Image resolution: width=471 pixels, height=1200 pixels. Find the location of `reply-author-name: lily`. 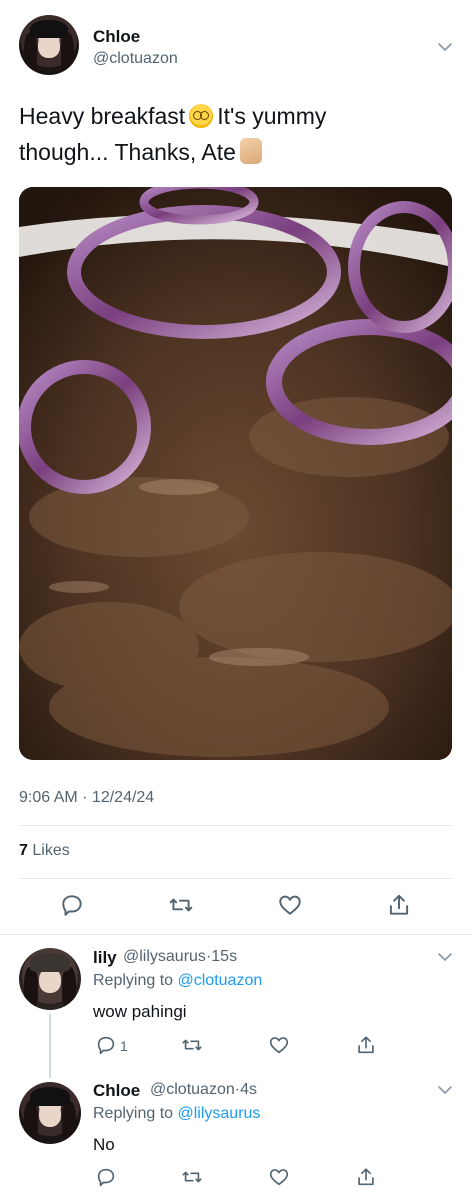

reply-author-name: lily is located at coordinates (105, 958).